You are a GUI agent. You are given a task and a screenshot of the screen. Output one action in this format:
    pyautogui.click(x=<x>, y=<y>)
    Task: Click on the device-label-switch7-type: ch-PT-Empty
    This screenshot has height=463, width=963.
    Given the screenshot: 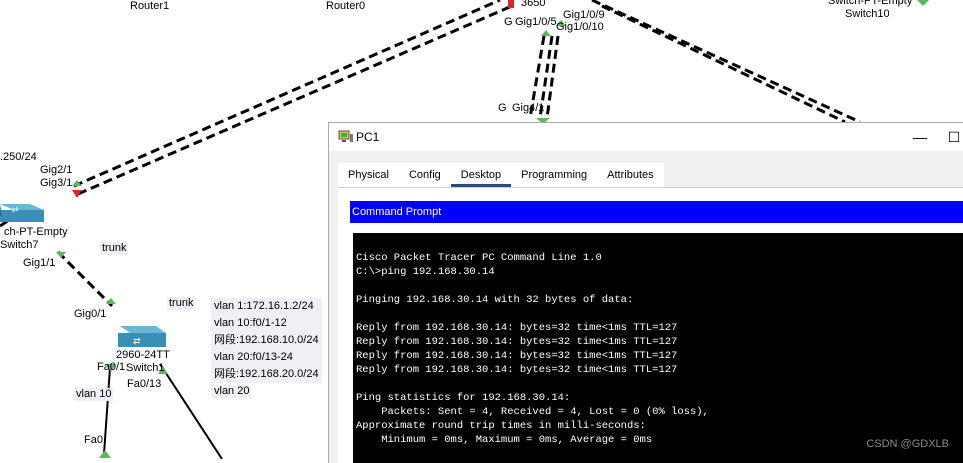 What is the action you would take?
    pyautogui.click(x=36, y=232)
    